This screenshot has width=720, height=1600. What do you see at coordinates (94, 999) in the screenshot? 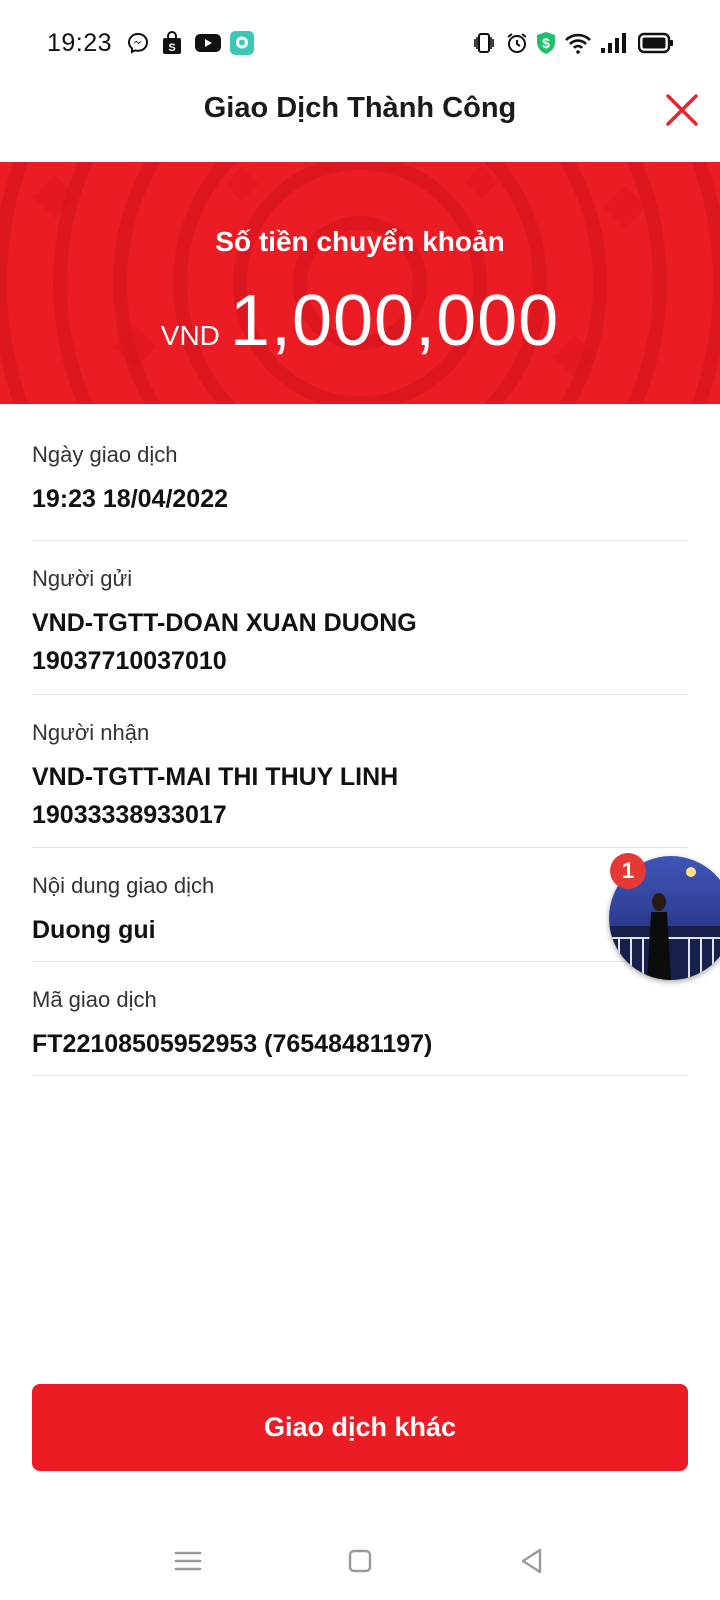
I see `code-label: Mã giao dịch` at bounding box center [94, 999].